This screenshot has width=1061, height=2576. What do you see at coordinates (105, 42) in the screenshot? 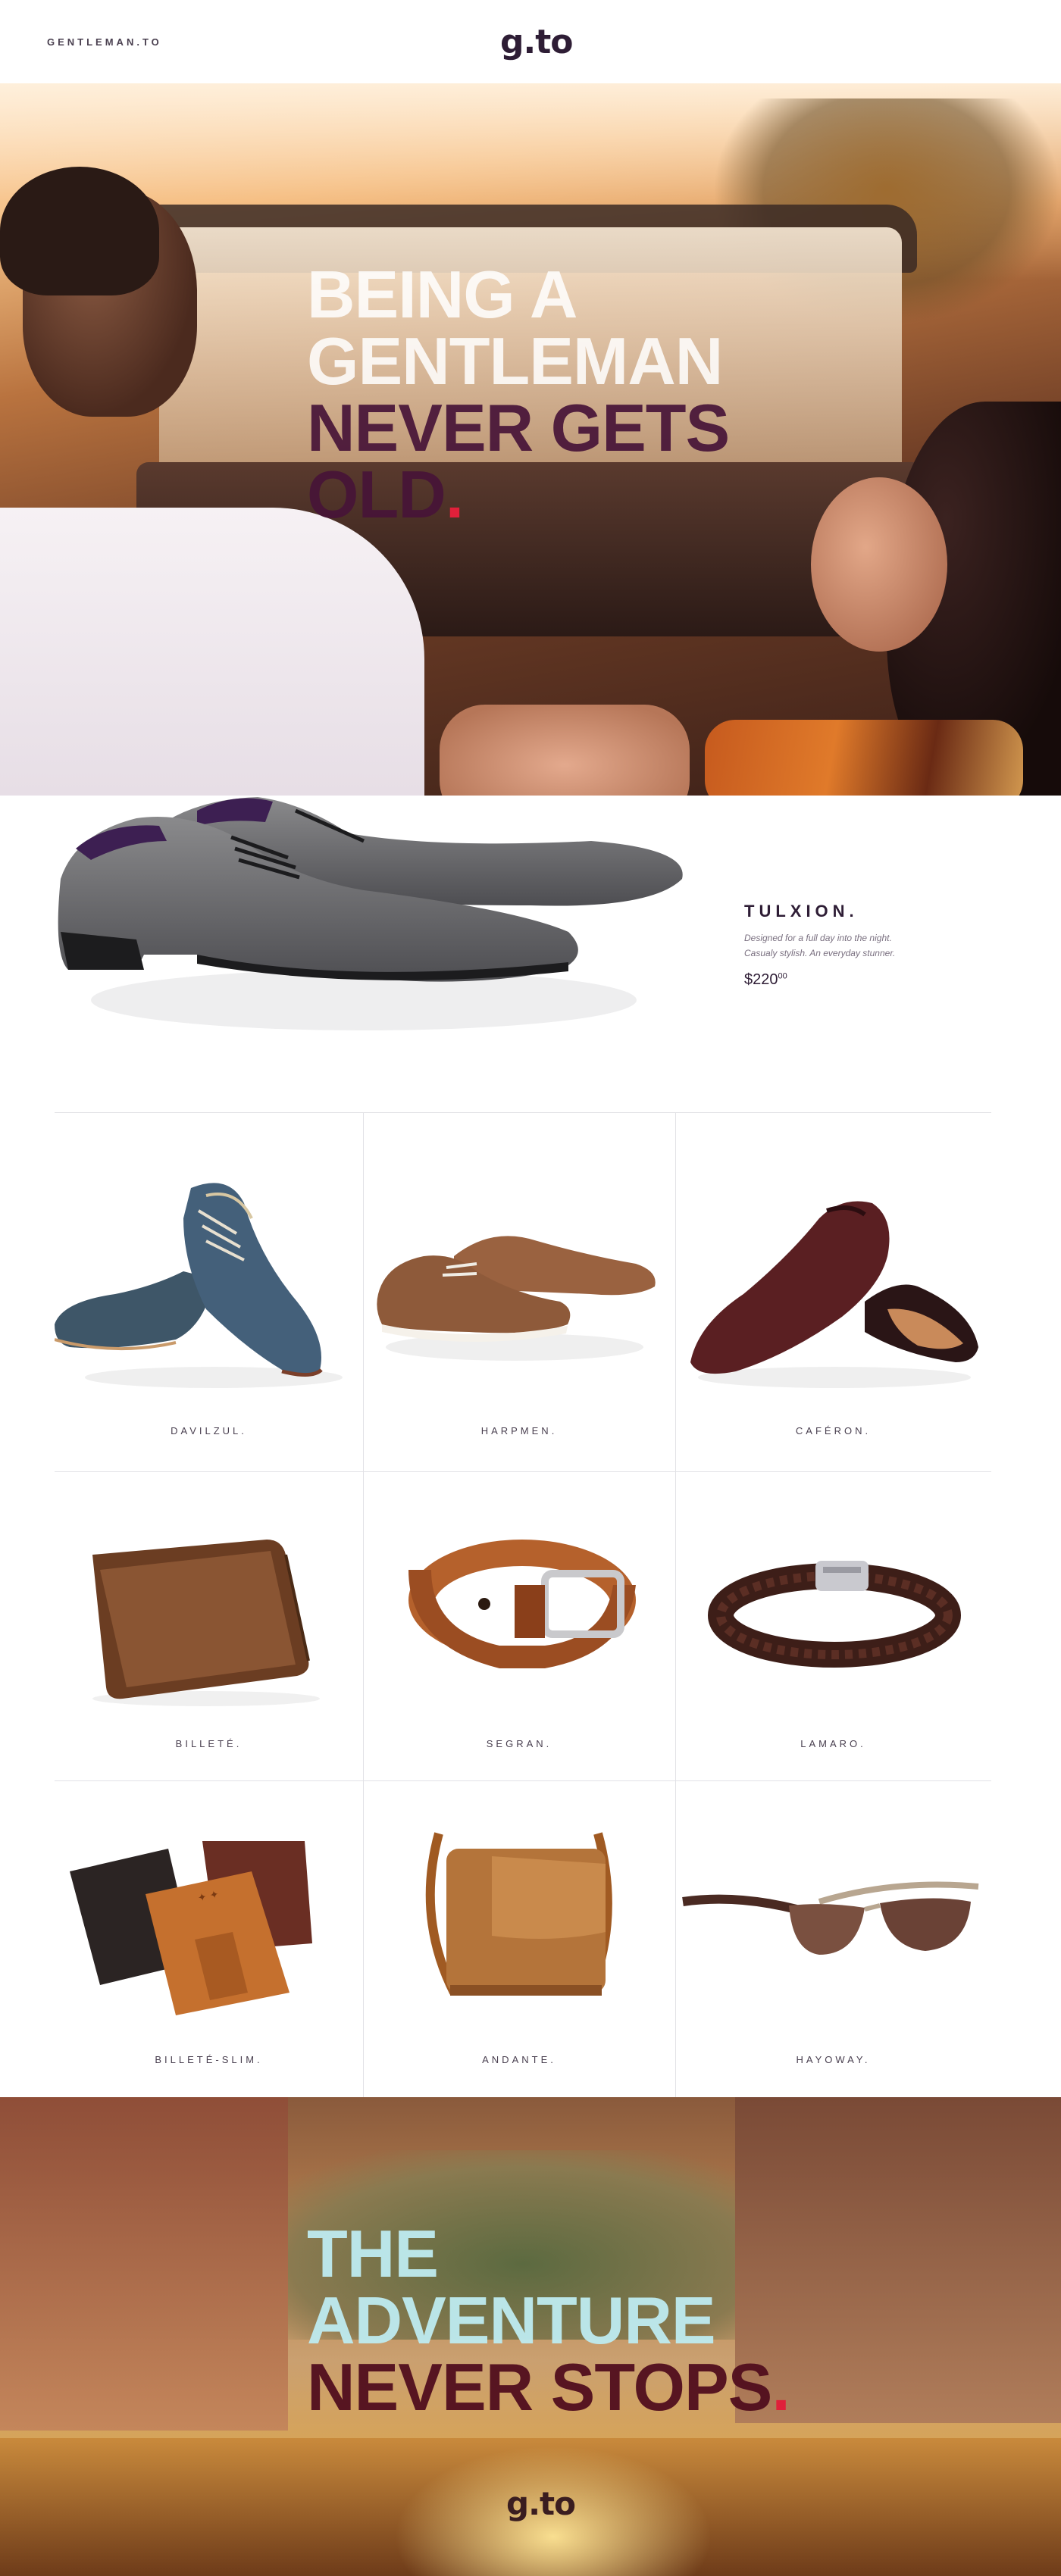
I see `brand-text-link: GENTLEMAN.TO` at bounding box center [105, 42].